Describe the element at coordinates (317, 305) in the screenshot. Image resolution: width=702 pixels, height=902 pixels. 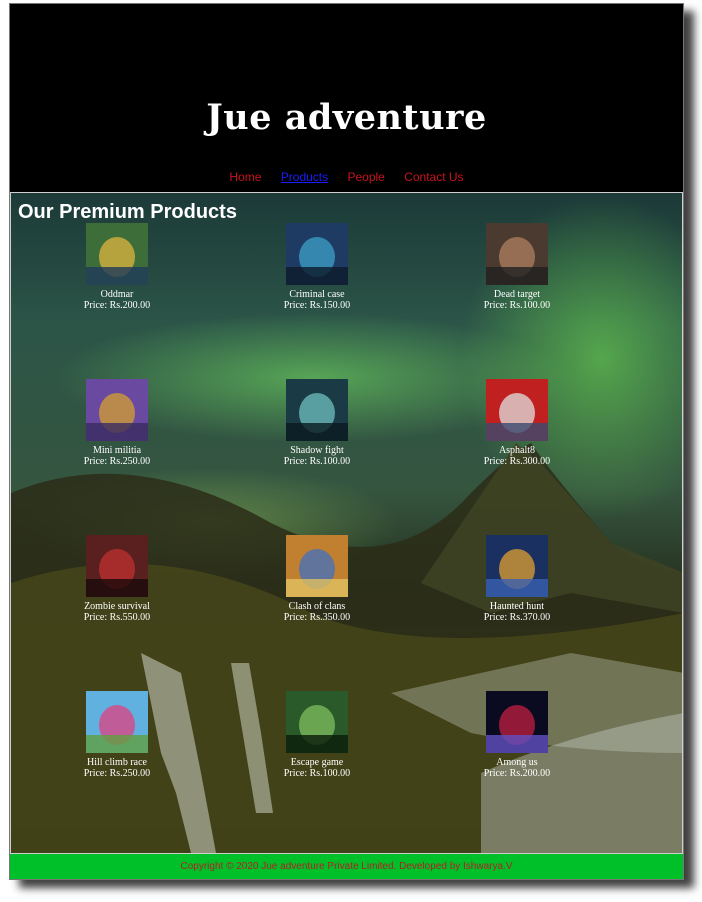
I see `product-price: Price: Rs.150.00` at that location.